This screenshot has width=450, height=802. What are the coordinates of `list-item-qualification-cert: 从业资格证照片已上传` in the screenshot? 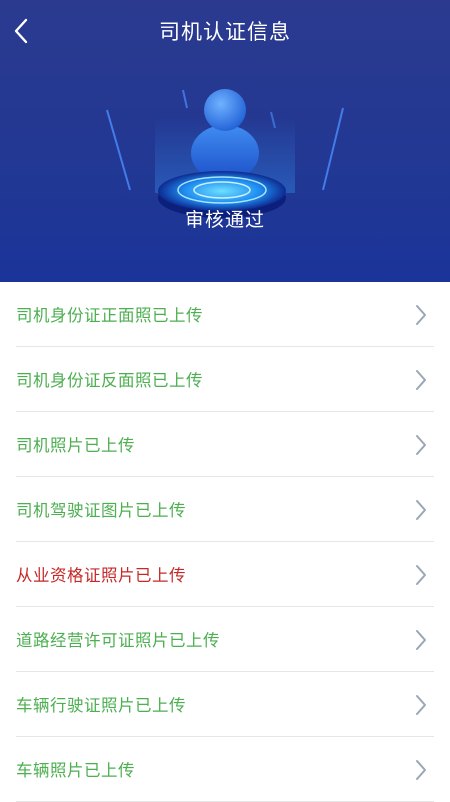 It's located at (225, 574).